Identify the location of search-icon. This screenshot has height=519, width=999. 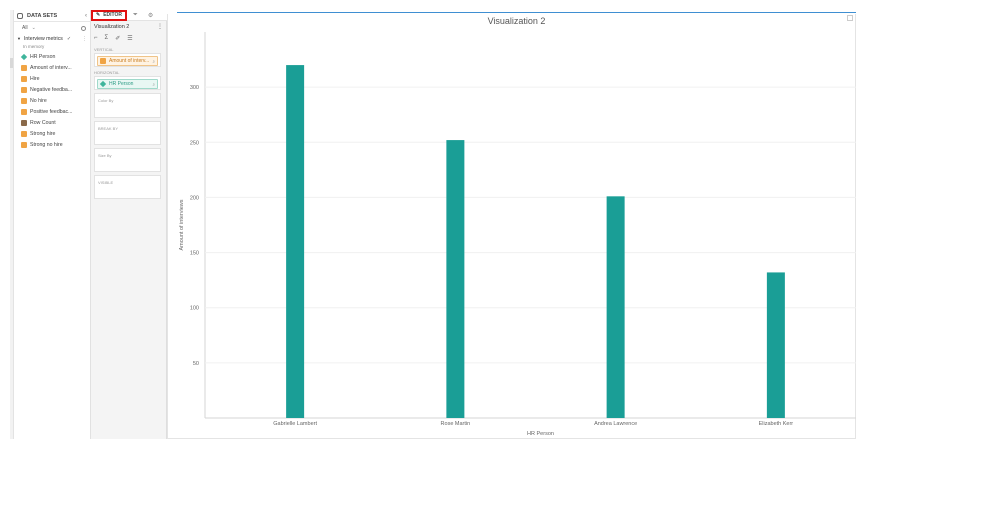
(83, 28).